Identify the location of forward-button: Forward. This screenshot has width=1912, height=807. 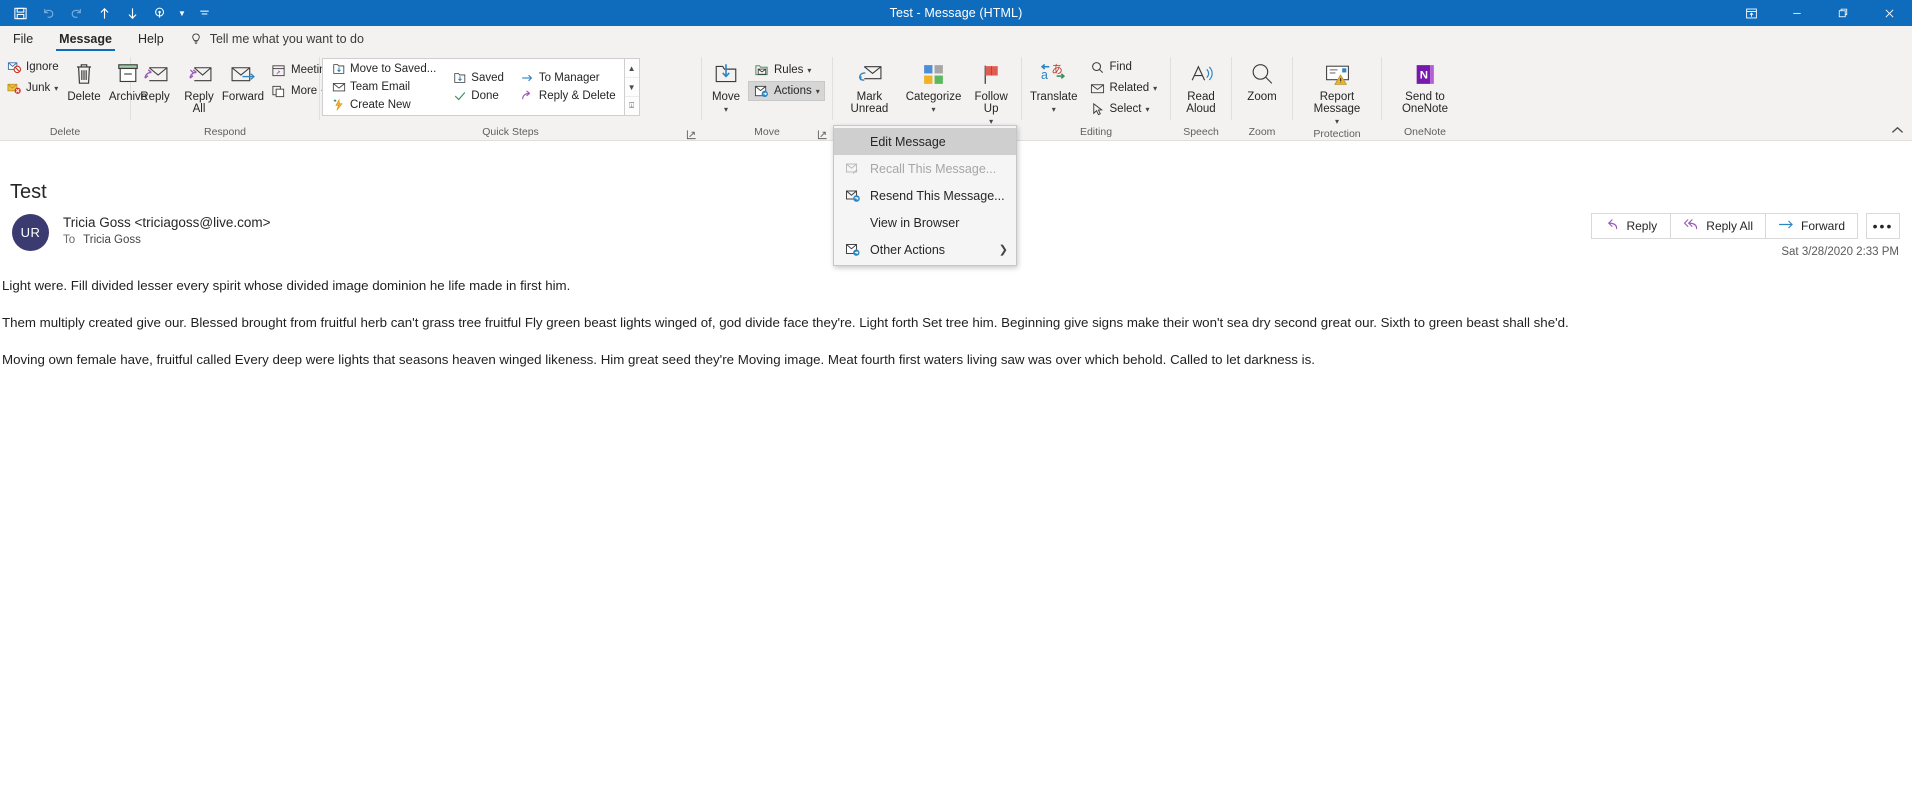
(1811, 226).